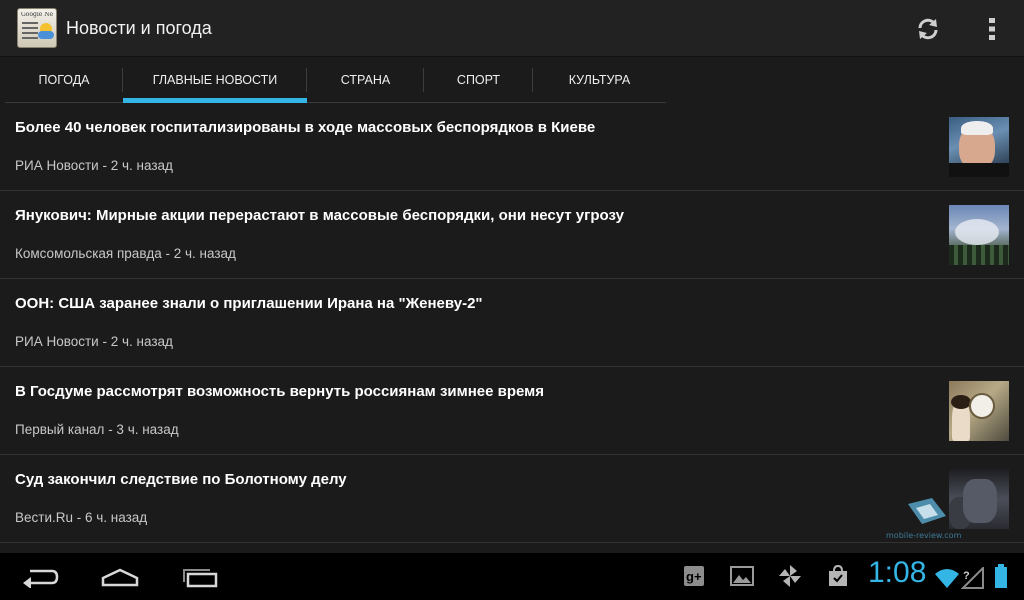 The height and width of the screenshot is (600, 1024). I want to click on tab-label: КУЛЬТУРА, so click(599, 80).